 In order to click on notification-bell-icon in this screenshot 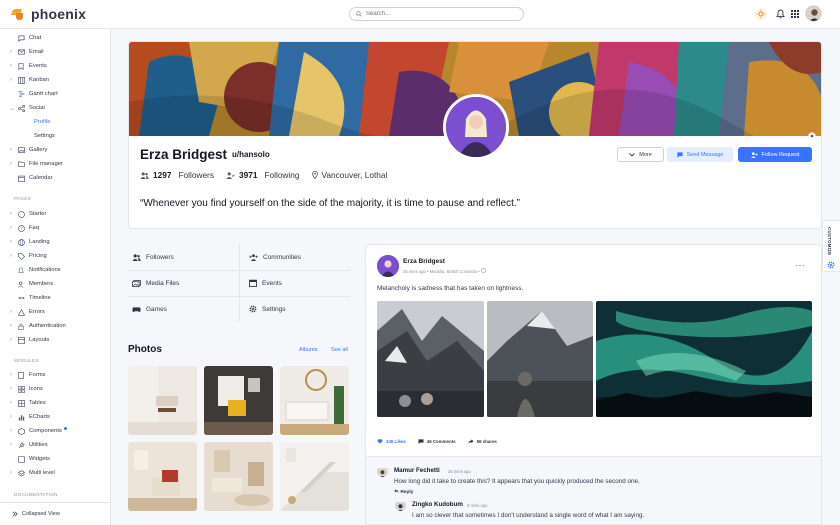, I will do `click(780, 14)`.